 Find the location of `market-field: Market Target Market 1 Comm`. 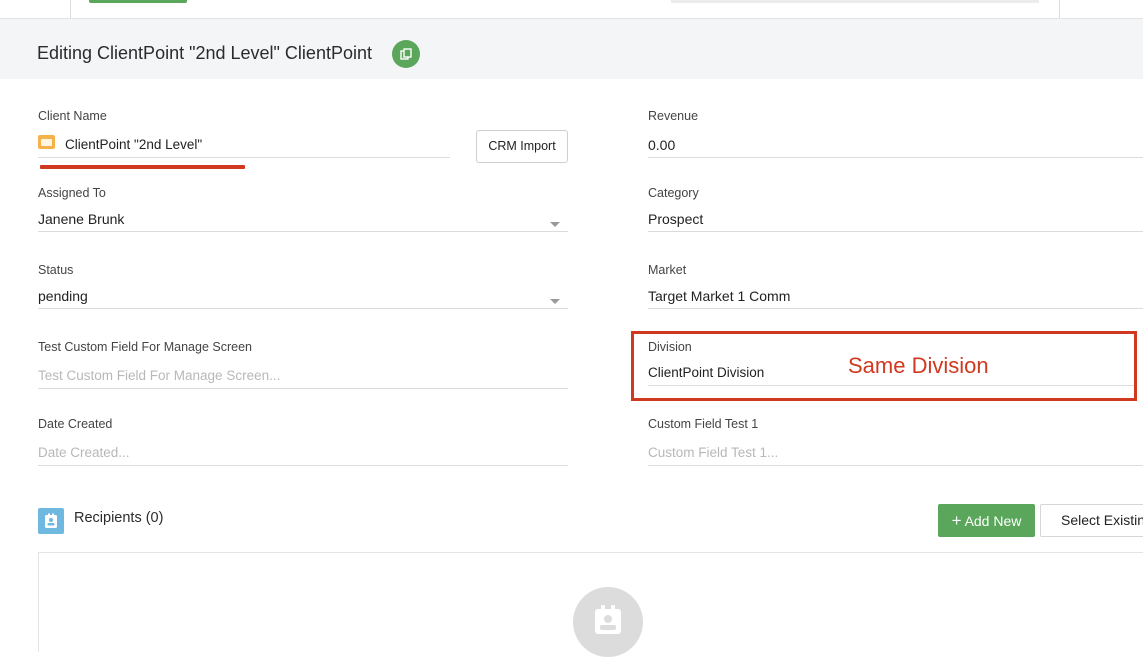

market-field: Market Target Market 1 Comm is located at coordinates (895, 287).